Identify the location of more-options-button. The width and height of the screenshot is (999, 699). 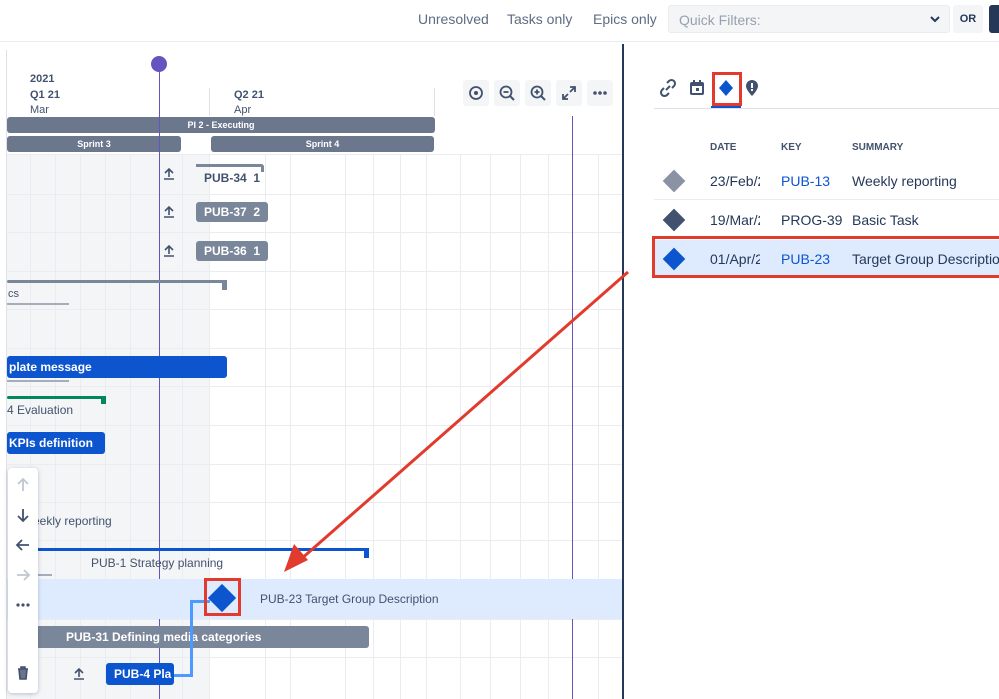
(600, 93).